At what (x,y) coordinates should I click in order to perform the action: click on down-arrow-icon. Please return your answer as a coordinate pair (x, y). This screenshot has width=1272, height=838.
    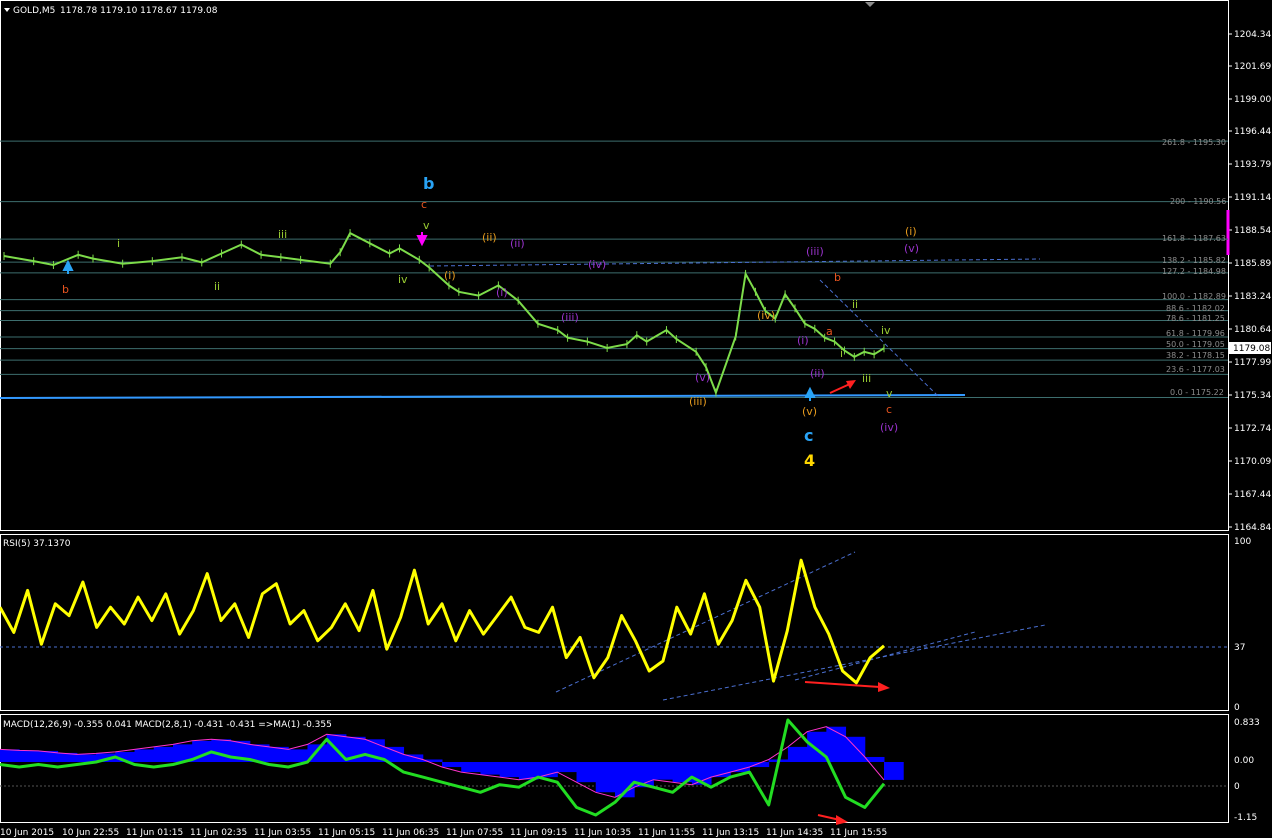
    Looking at the image, I should click on (422, 239).